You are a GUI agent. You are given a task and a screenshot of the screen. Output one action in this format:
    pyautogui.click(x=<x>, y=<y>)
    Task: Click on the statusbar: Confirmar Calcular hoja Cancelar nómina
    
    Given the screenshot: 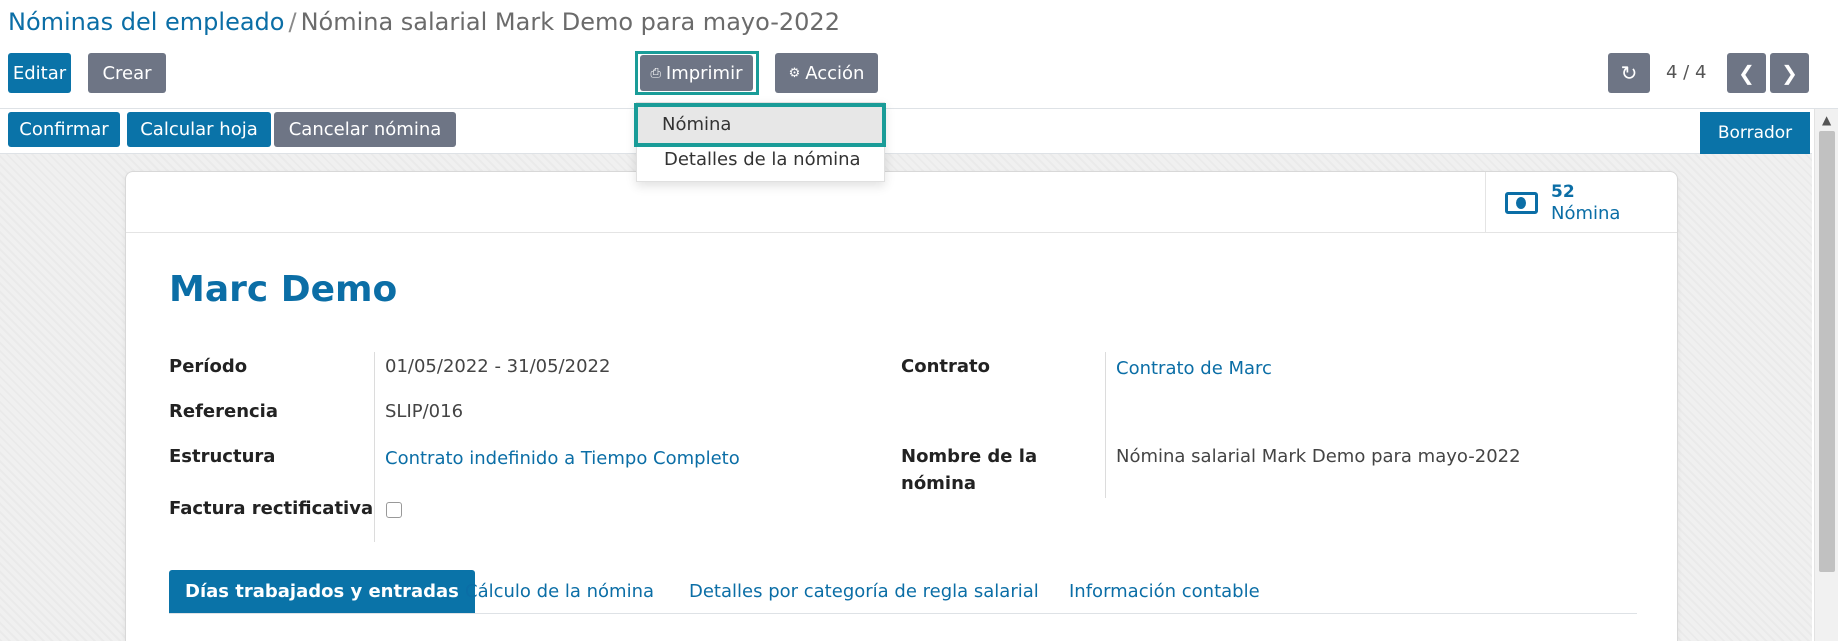 What is the action you would take?
    pyautogui.click(x=906, y=131)
    